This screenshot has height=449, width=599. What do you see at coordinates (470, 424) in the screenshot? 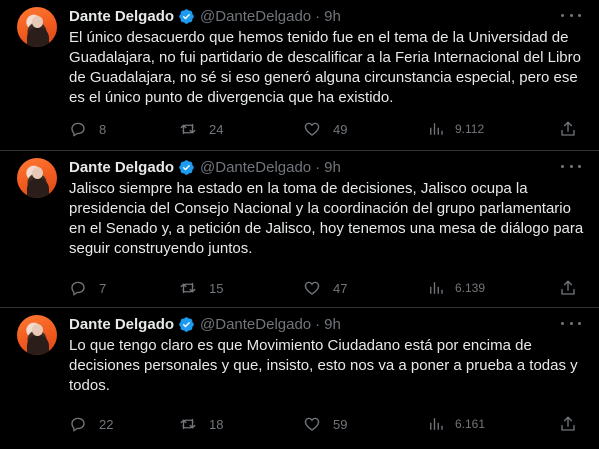
I see `views-count: 6.161` at bounding box center [470, 424].